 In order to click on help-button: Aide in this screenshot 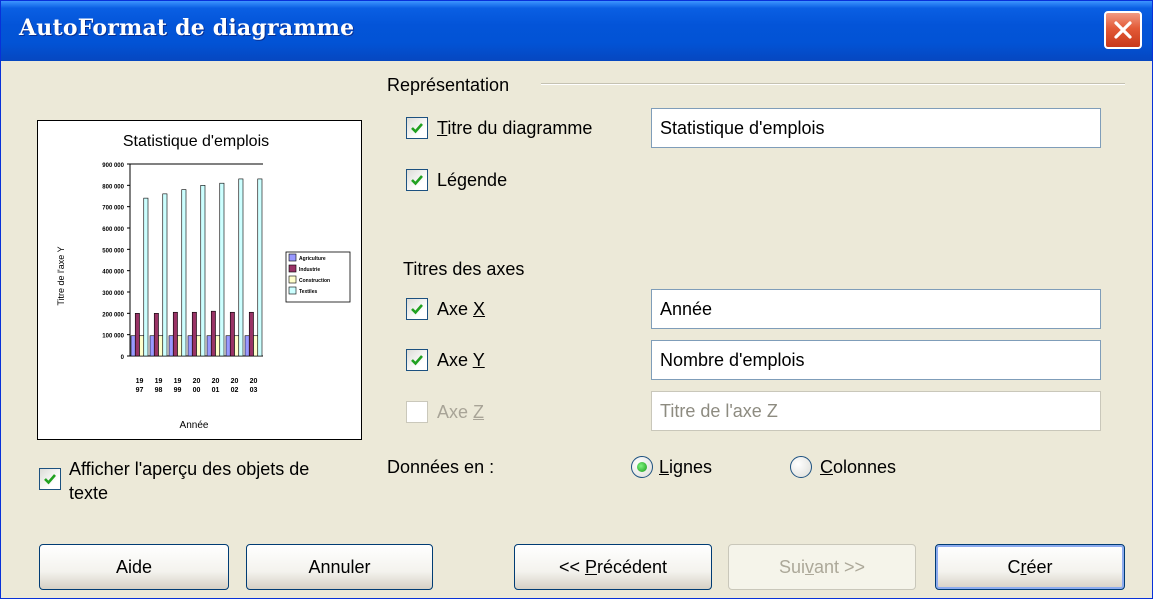, I will do `click(134, 567)`.